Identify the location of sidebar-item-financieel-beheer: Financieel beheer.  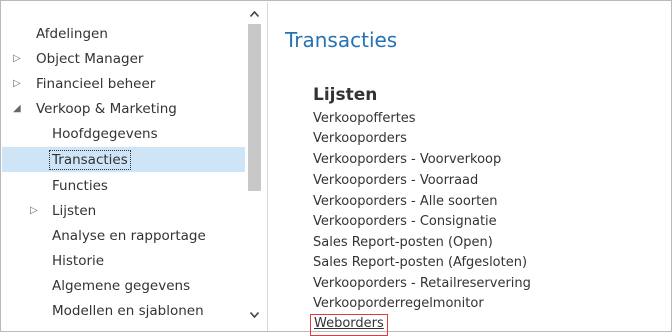
(95, 84).